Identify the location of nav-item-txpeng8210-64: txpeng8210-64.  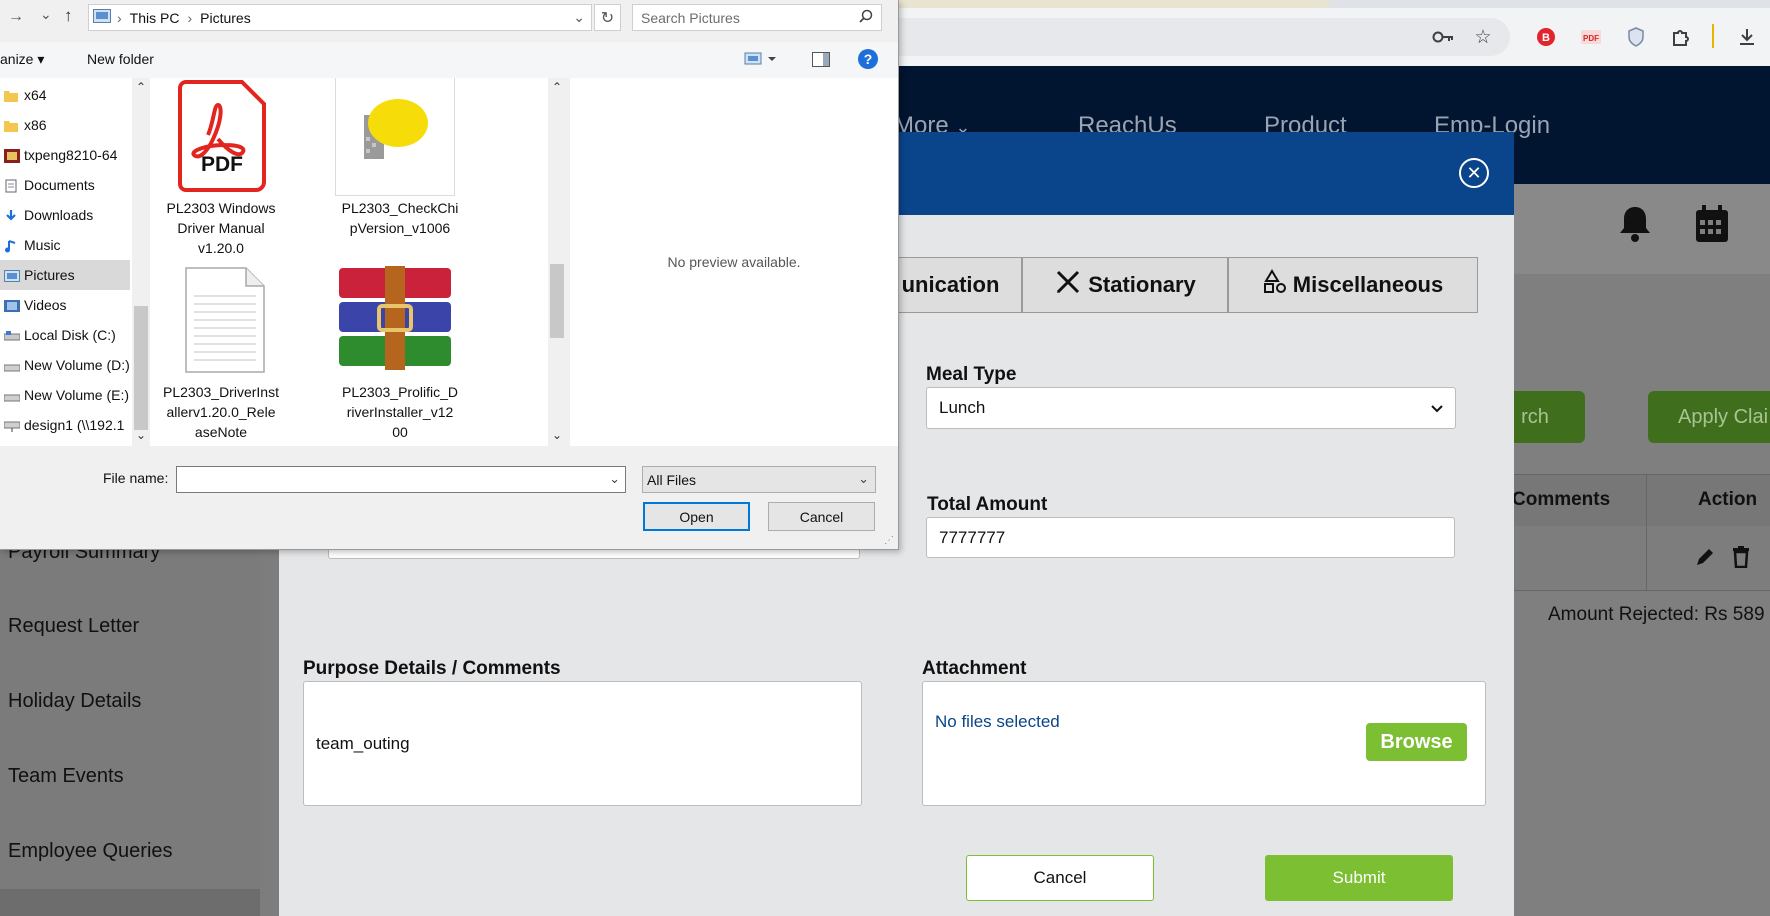
(65, 155).